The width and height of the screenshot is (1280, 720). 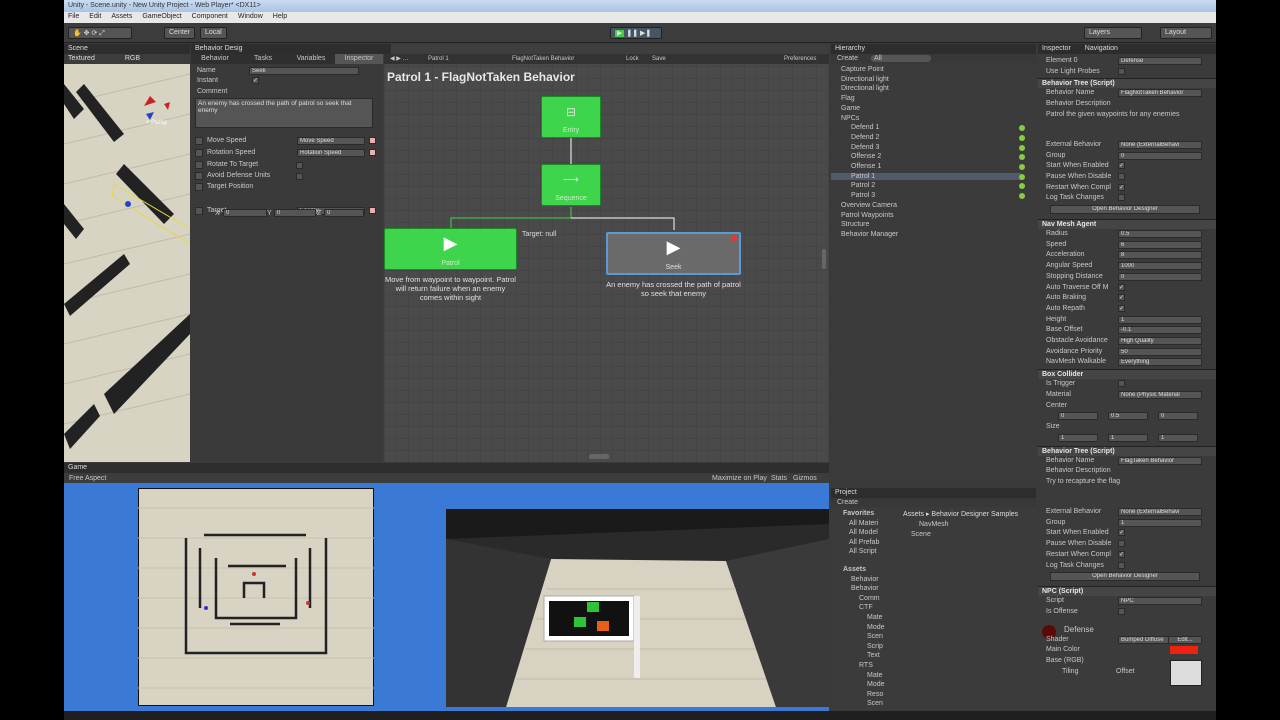 What do you see at coordinates (933, 493) in the screenshot?
I see `project-tab: Project` at bounding box center [933, 493].